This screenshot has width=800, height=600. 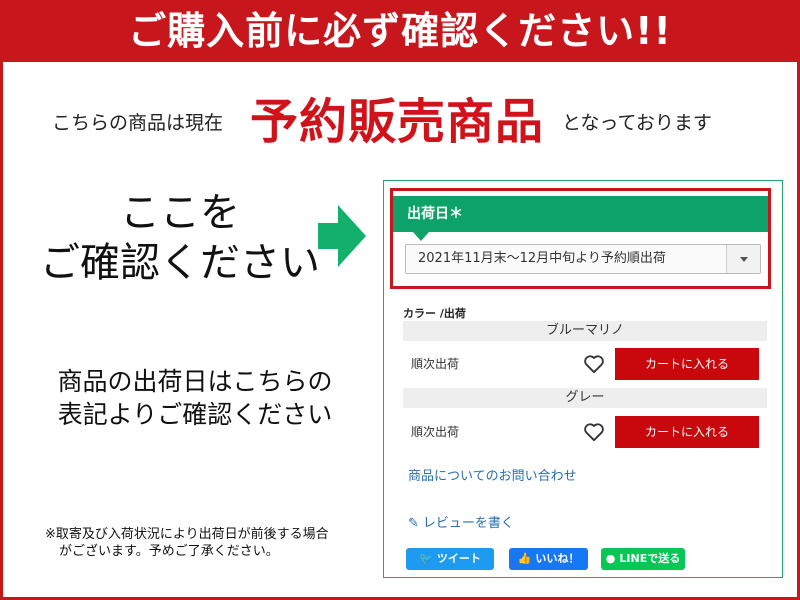 I want to click on arrow-right-icon, so click(x=342, y=236).